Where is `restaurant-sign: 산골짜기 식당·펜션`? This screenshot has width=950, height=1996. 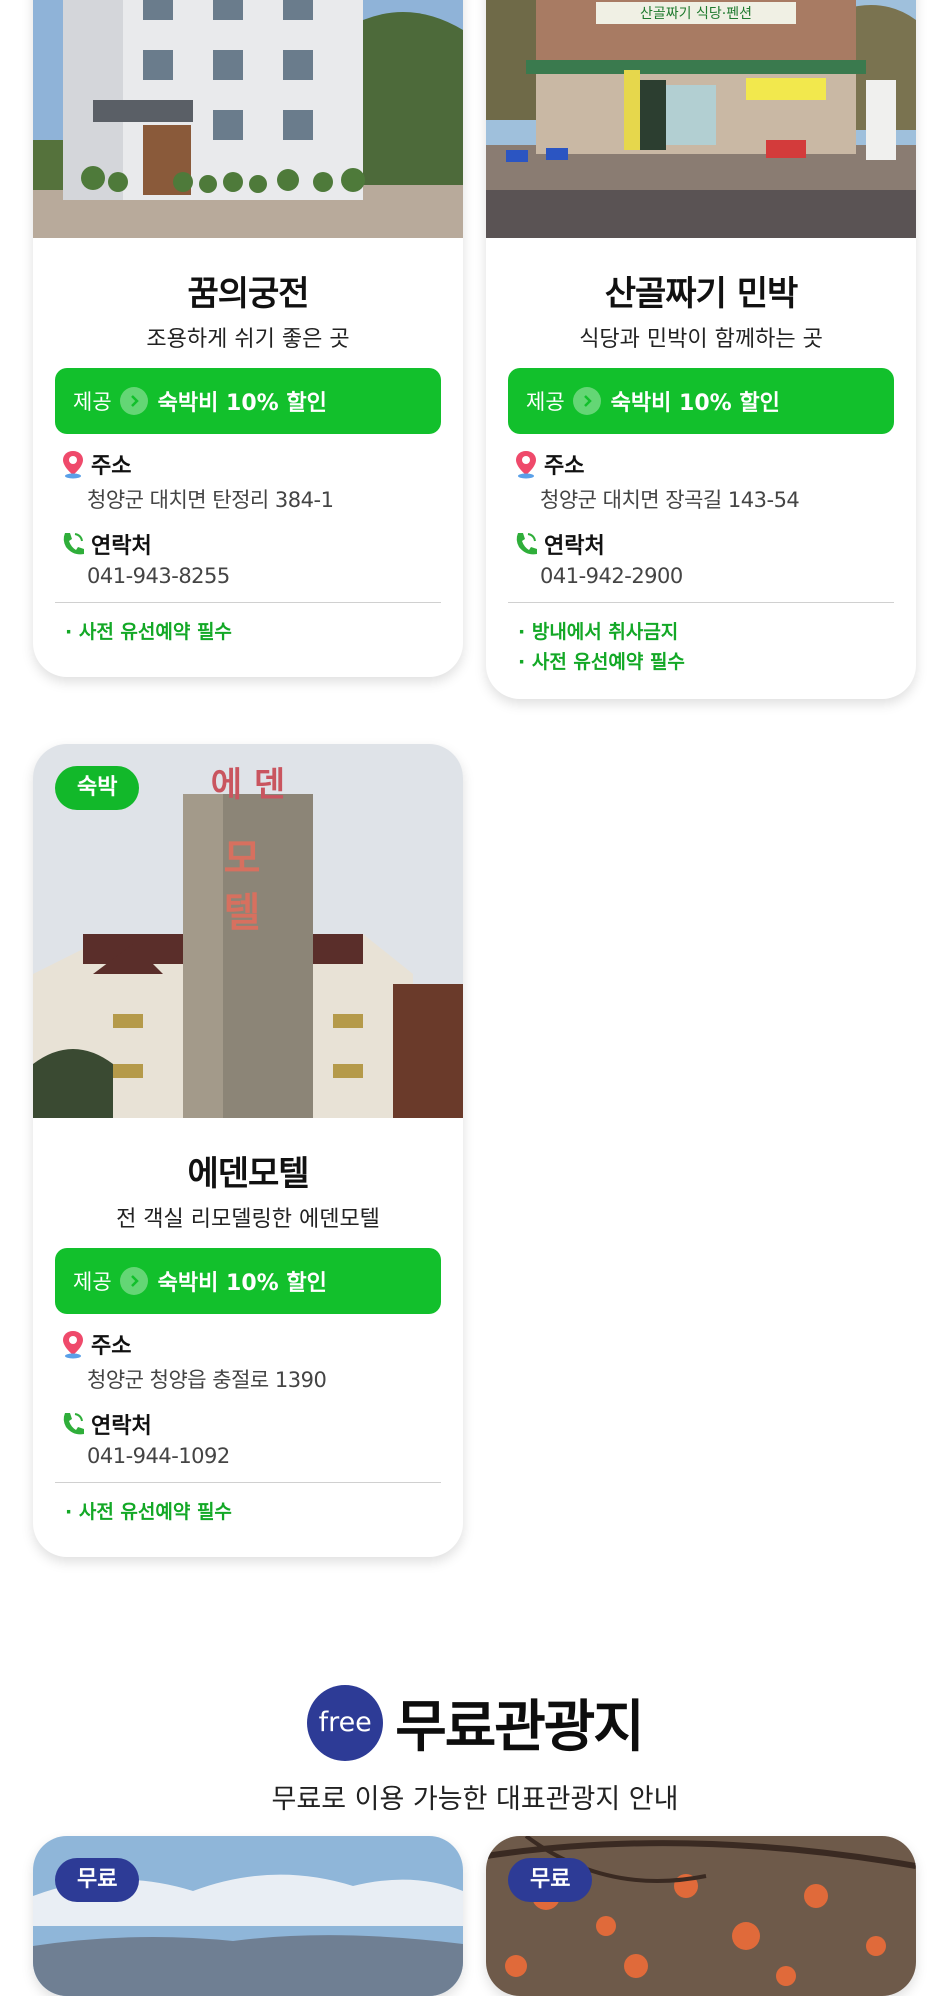
restaurant-sign: 산골짜기 식당·펜션 is located at coordinates (696, 14).